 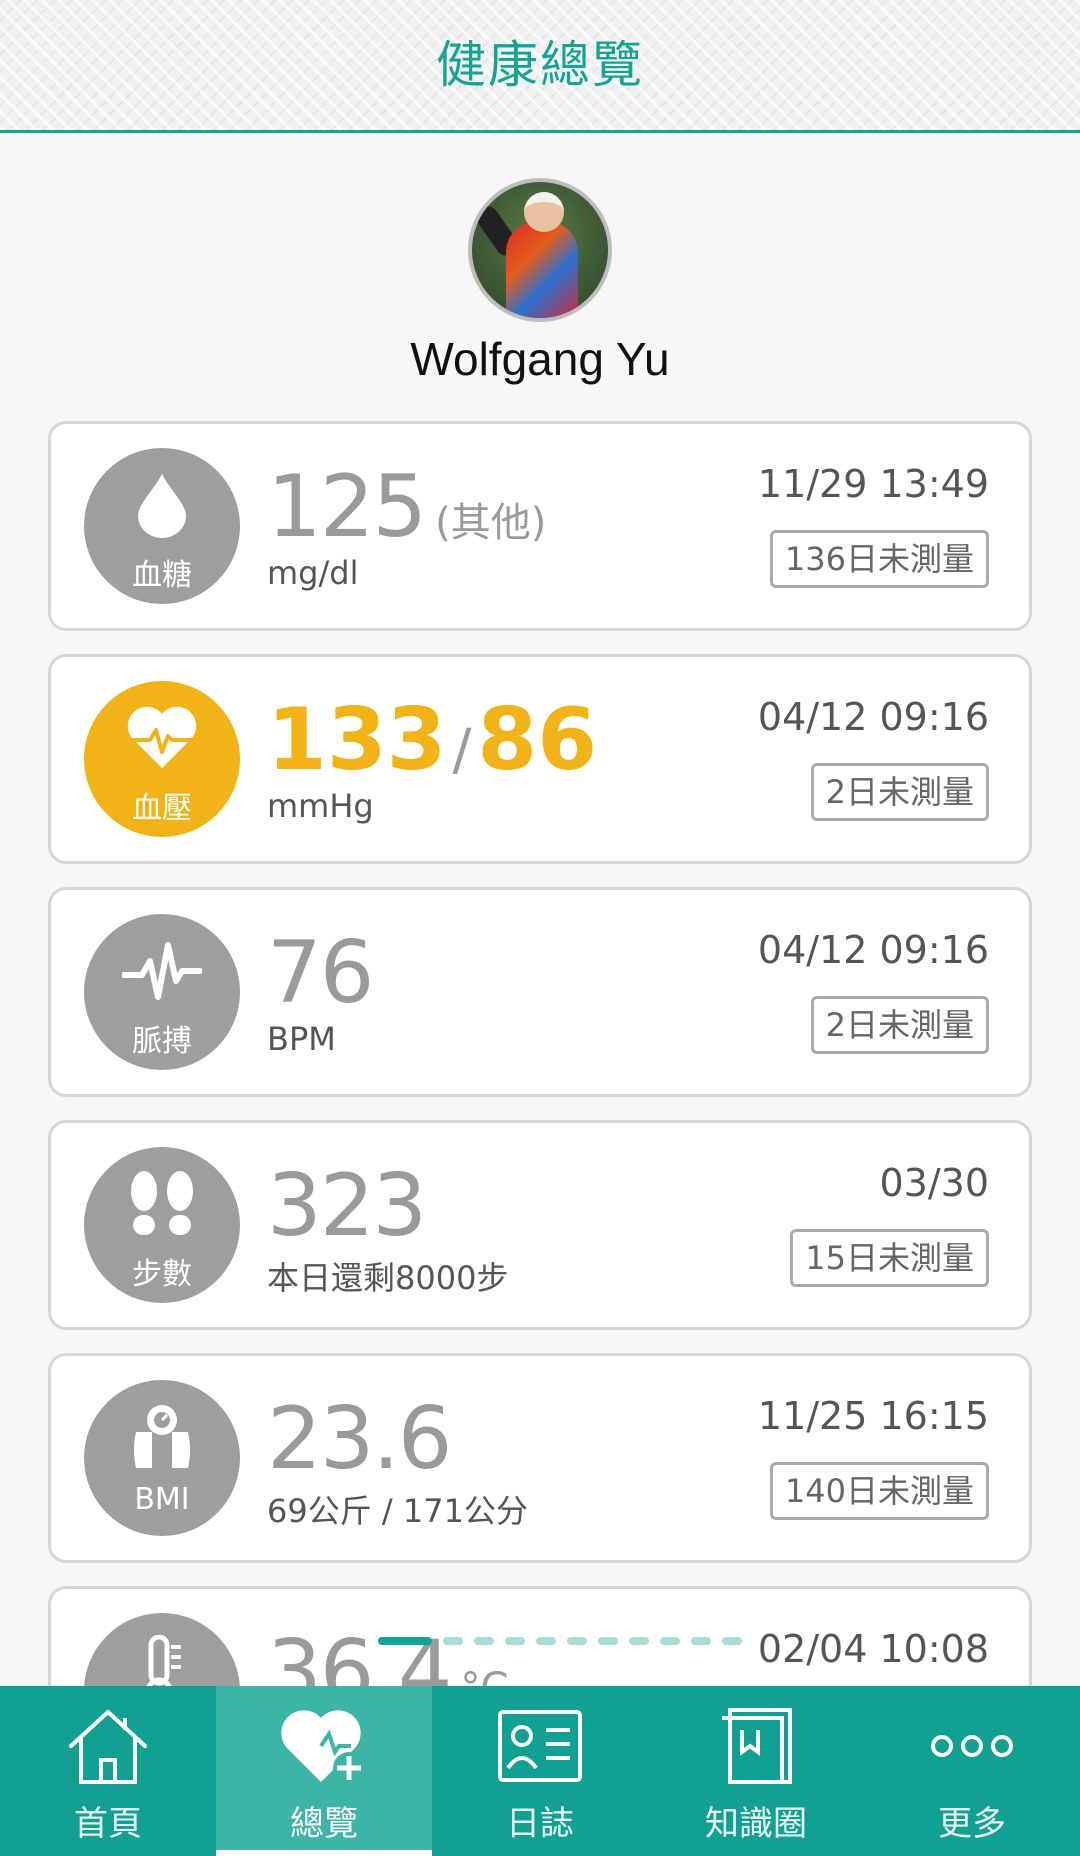 What do you see at coordinates (537, 740) in the screenshot?
I see `diastolic-value: 86` at bounding box center [537, 740].